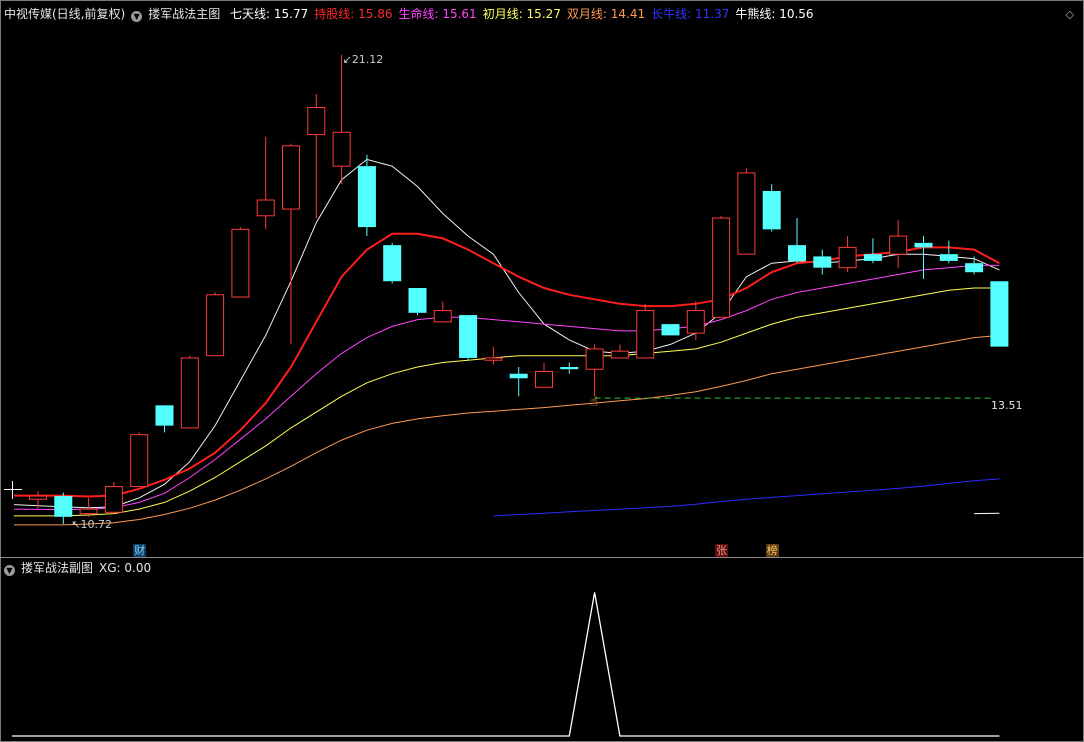  Describe the element at coordinates (437, 14) in the screenshot. I see `line-label: 生命线: 15.61` at that location.